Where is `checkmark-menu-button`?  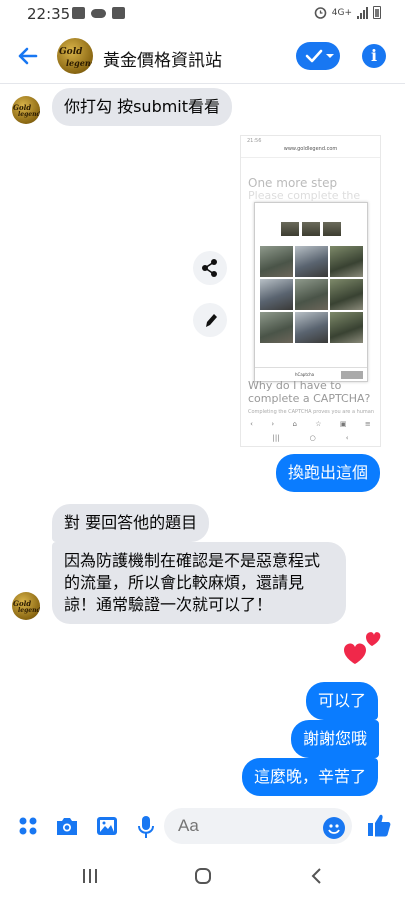
checkmark-menu-button is located at coordinates (318, 56).